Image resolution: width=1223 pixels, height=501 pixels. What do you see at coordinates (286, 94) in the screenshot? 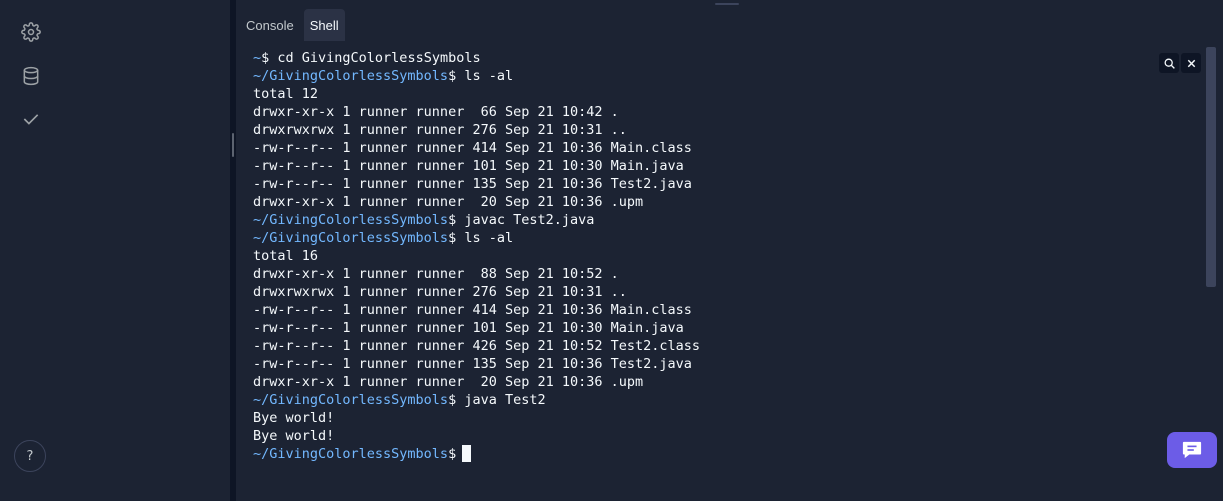
I see `terminal-text: total 12` at bounding box center [286, 94].